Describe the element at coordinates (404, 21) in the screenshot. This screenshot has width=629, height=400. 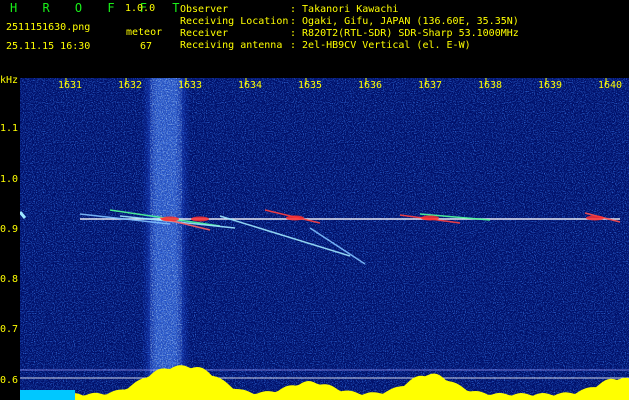
I see `location-value: : Ogaki, Gifu, JAPAN (136.60E, 35.35N)` at that location.